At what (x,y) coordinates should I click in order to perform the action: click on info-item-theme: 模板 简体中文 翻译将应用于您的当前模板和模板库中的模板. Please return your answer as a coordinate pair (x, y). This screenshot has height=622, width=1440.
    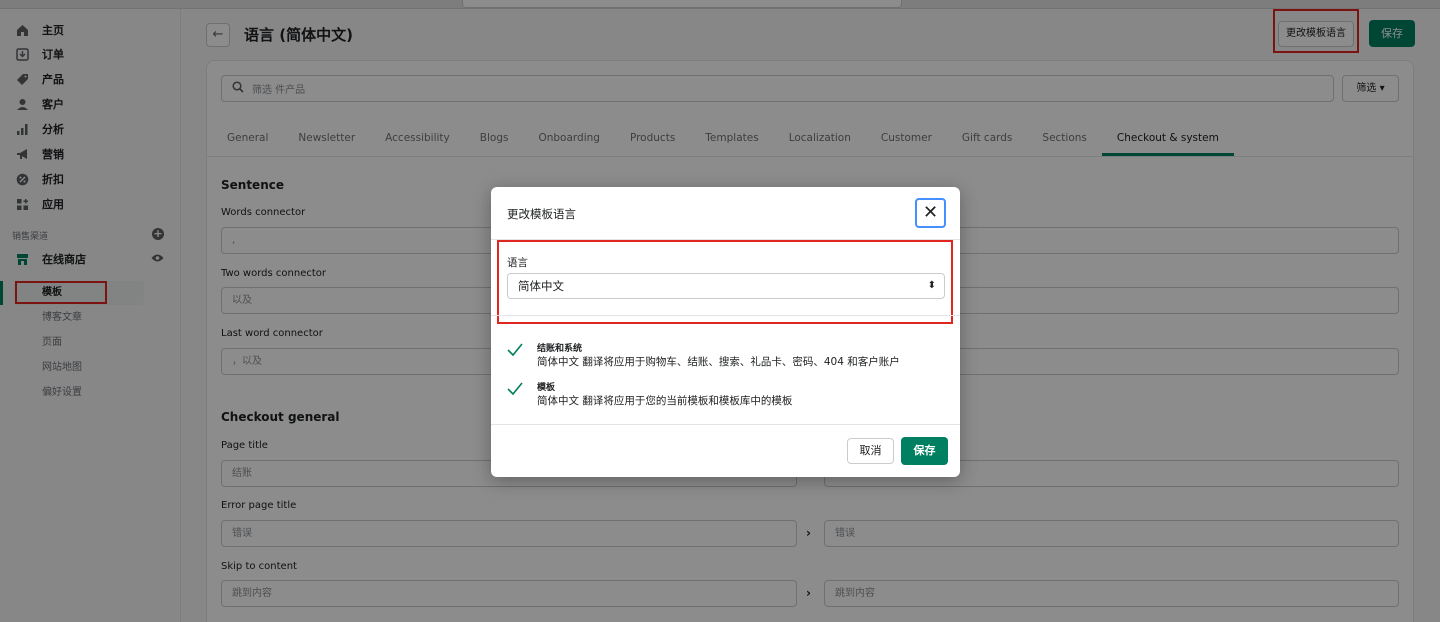
    Looking at the image, I should click on (649, 395).